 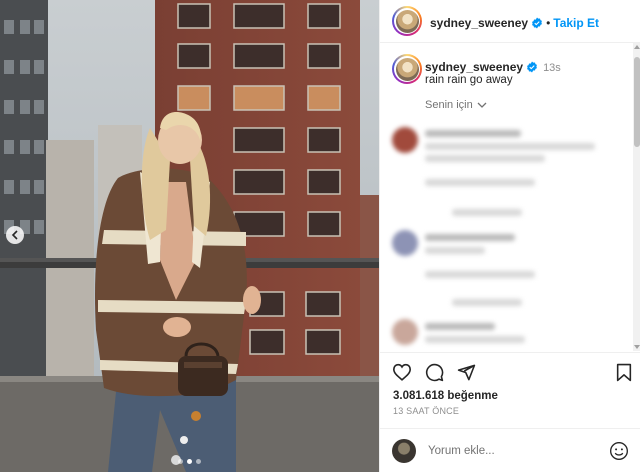 I want to click on chevron-left-icon, so click(x=14, y=235).